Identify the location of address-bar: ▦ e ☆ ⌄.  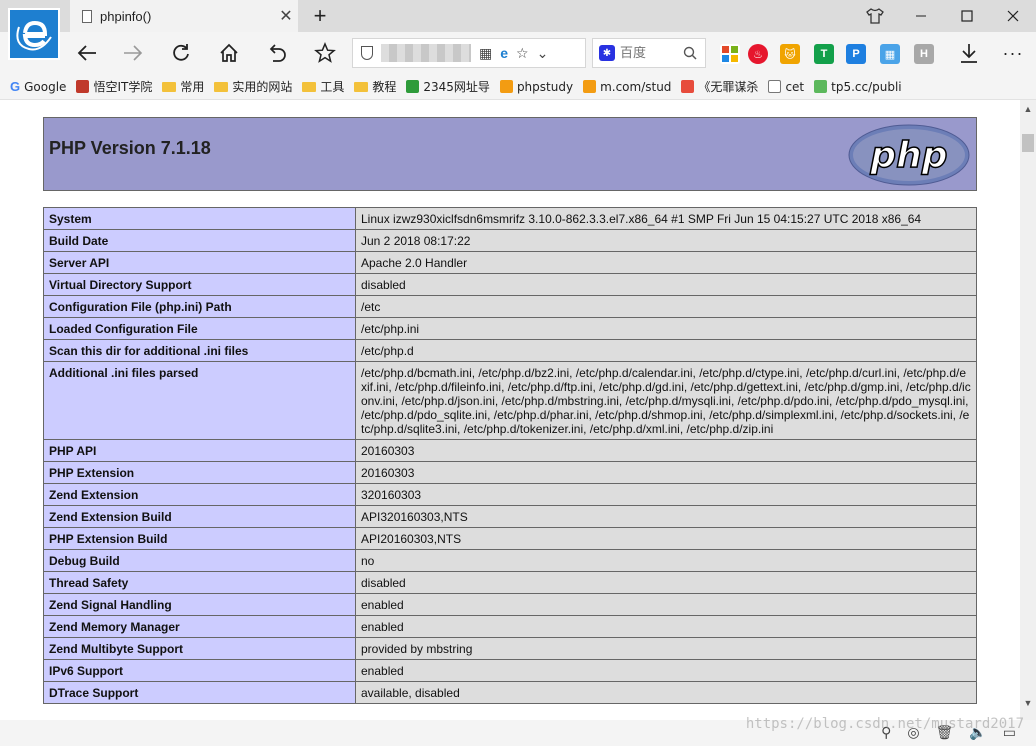
(469, 53).